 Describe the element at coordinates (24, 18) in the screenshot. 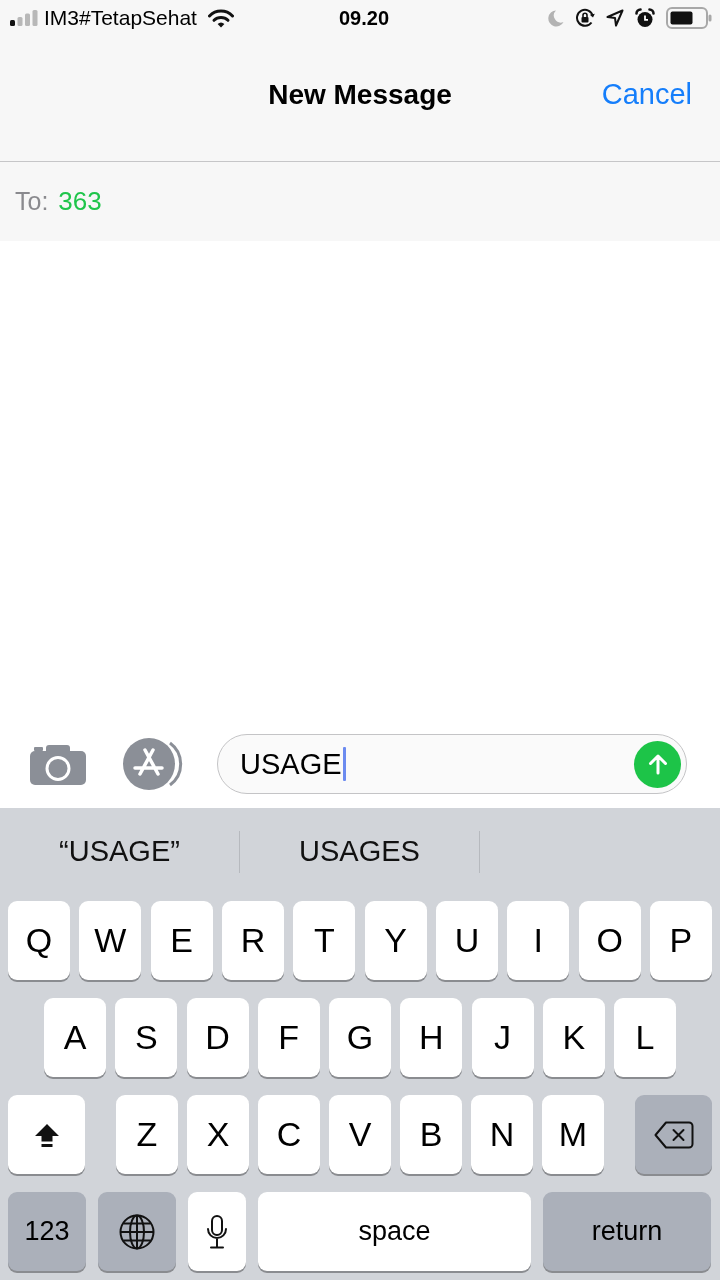

I see `signal-bars-icon` at that location.